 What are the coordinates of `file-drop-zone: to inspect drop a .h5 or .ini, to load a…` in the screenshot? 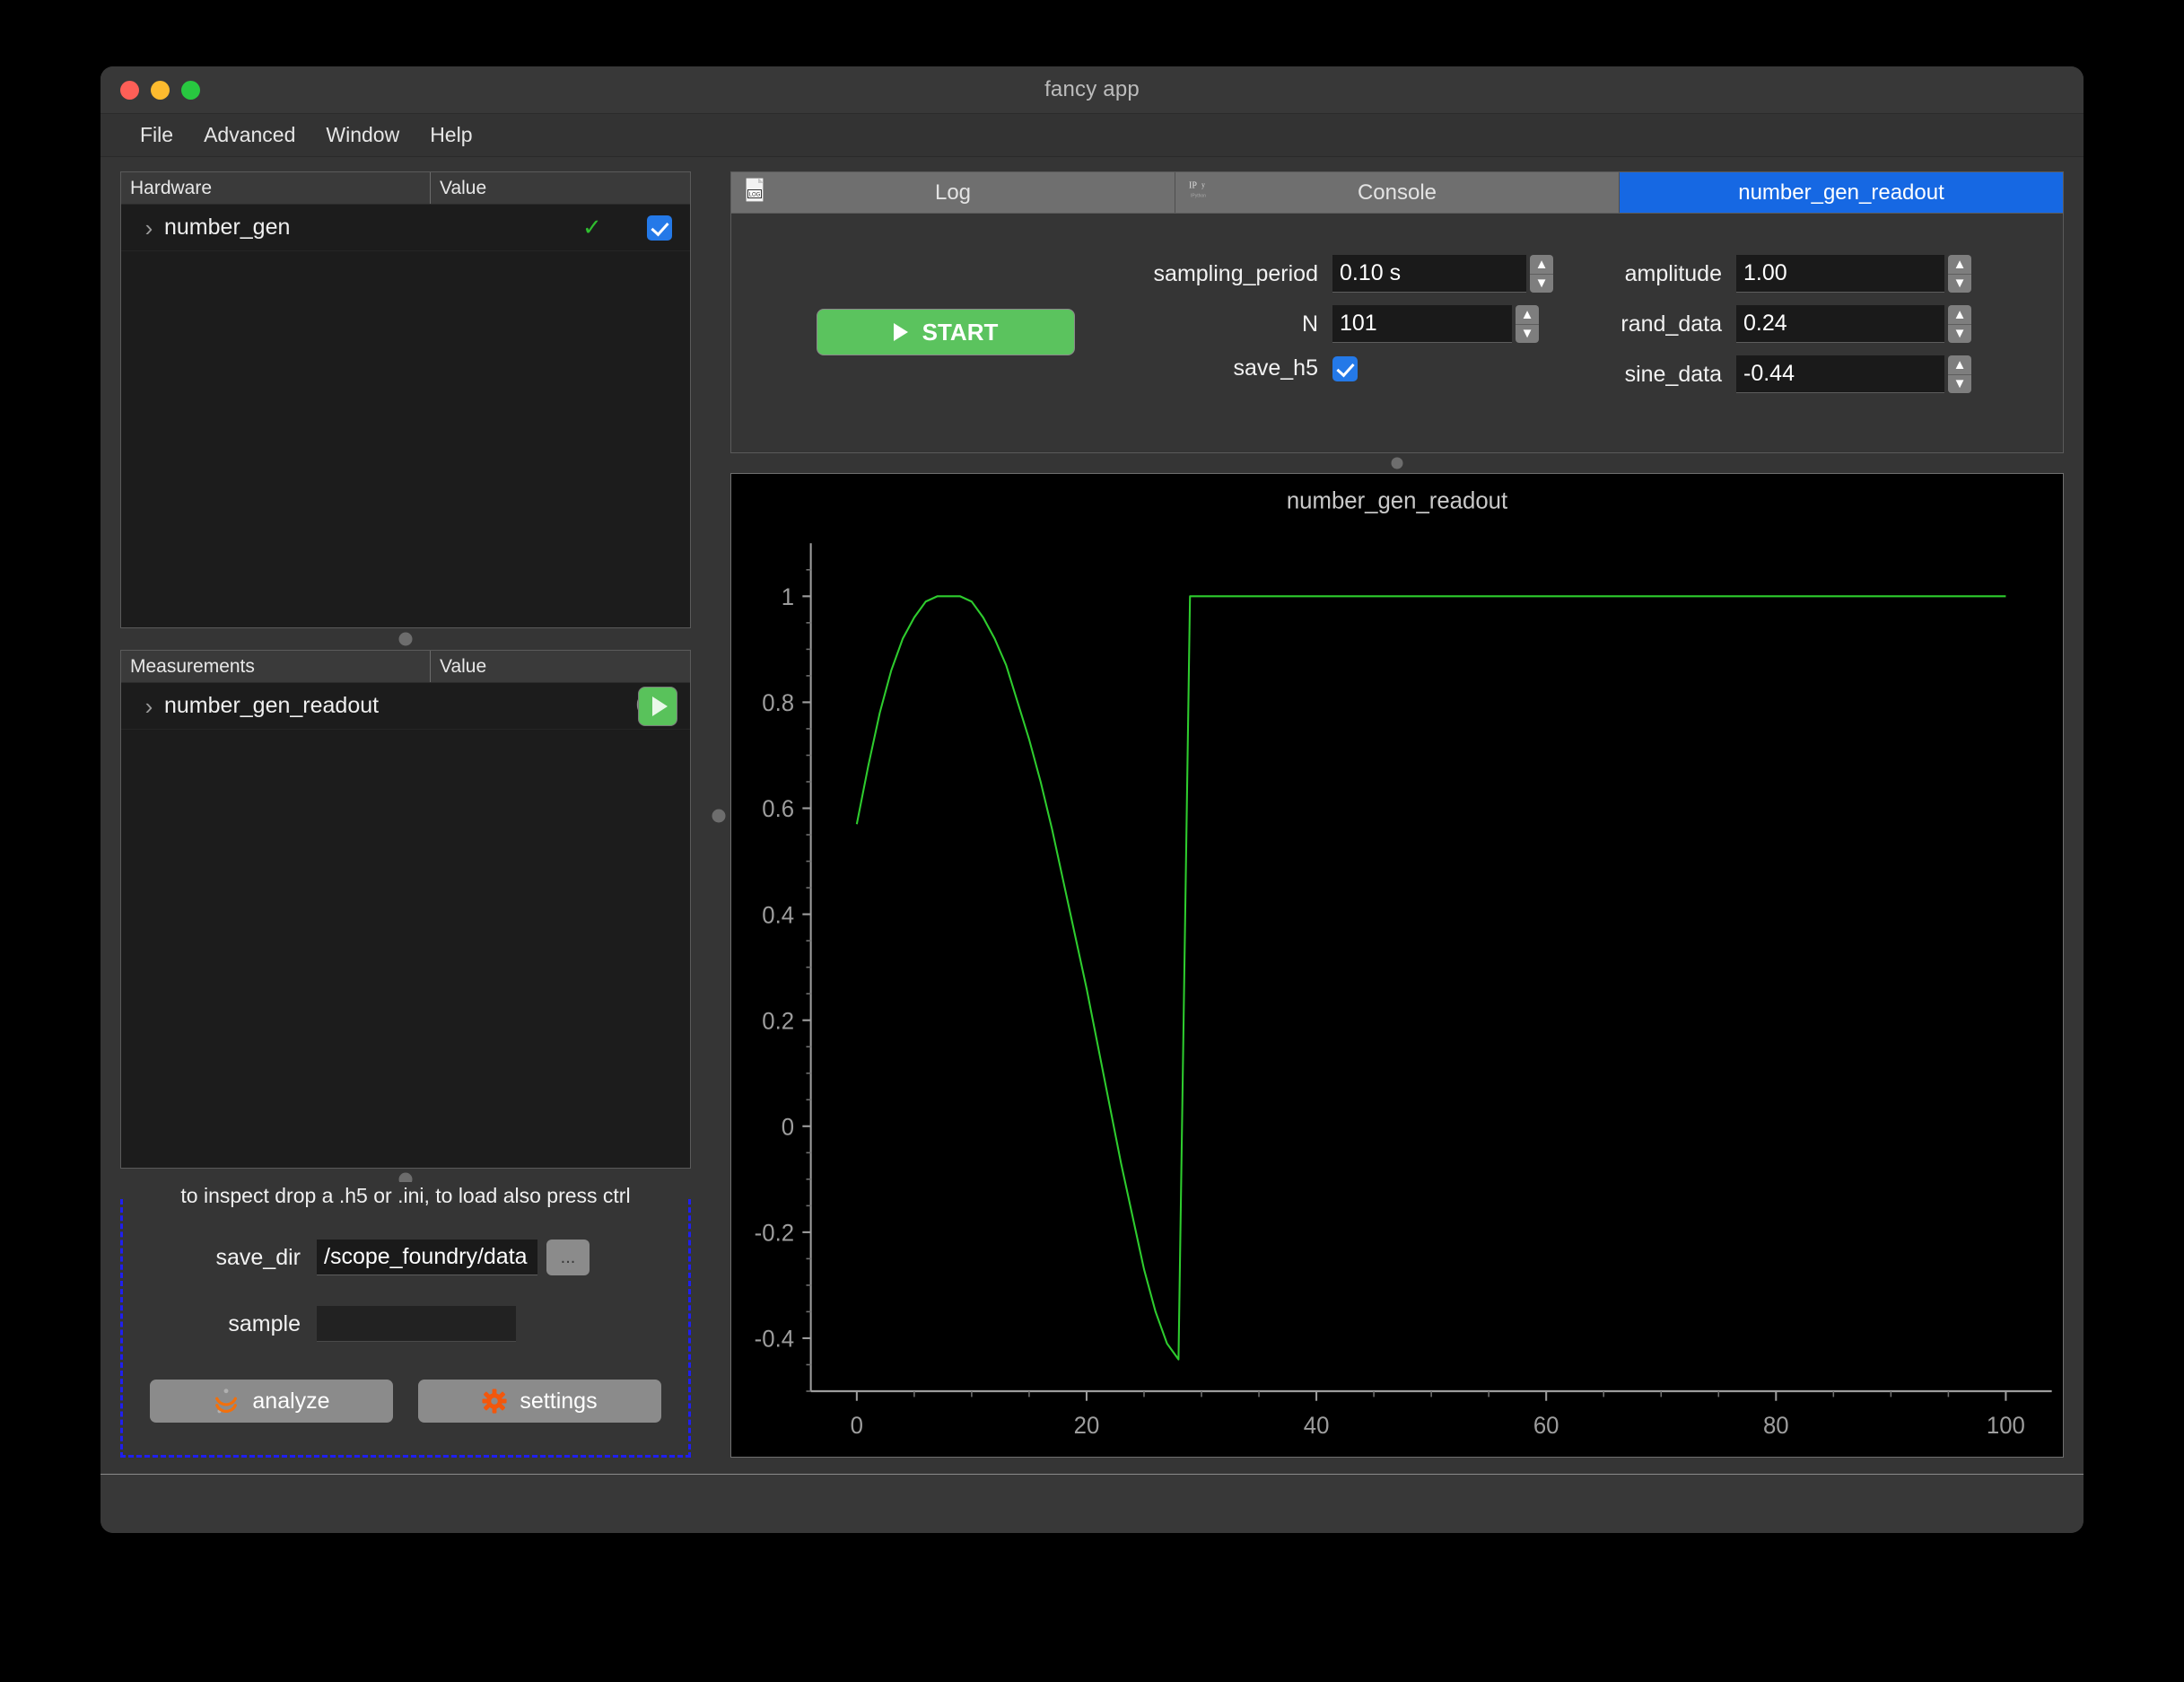 It's located at (405, 1320).